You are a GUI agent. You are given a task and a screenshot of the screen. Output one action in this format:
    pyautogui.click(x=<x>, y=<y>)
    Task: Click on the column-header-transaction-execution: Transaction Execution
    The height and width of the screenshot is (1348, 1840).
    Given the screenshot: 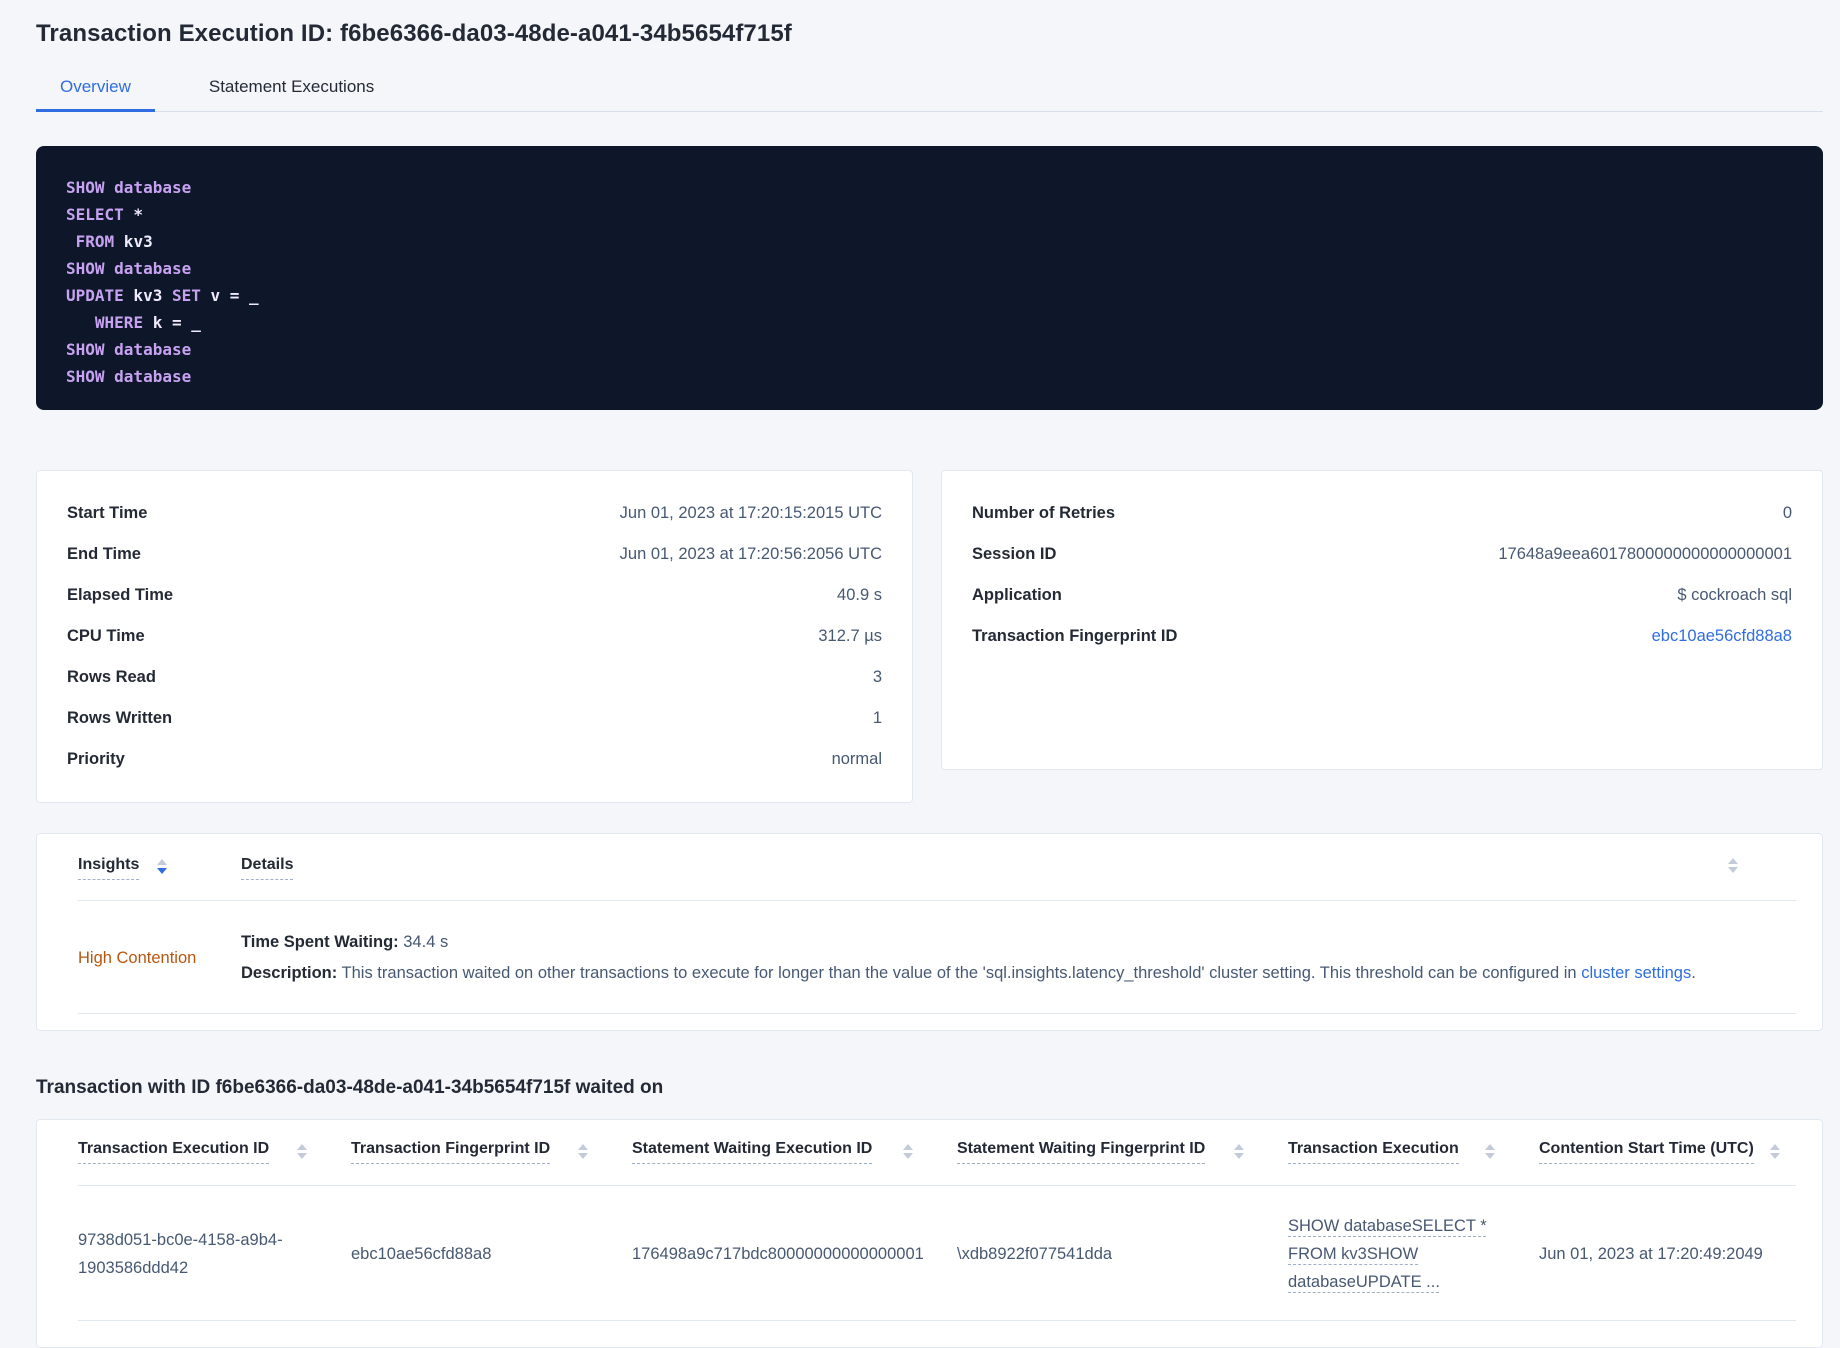 What is the action you would take?
    pyautogui.click(x=1413, y=1162)
    